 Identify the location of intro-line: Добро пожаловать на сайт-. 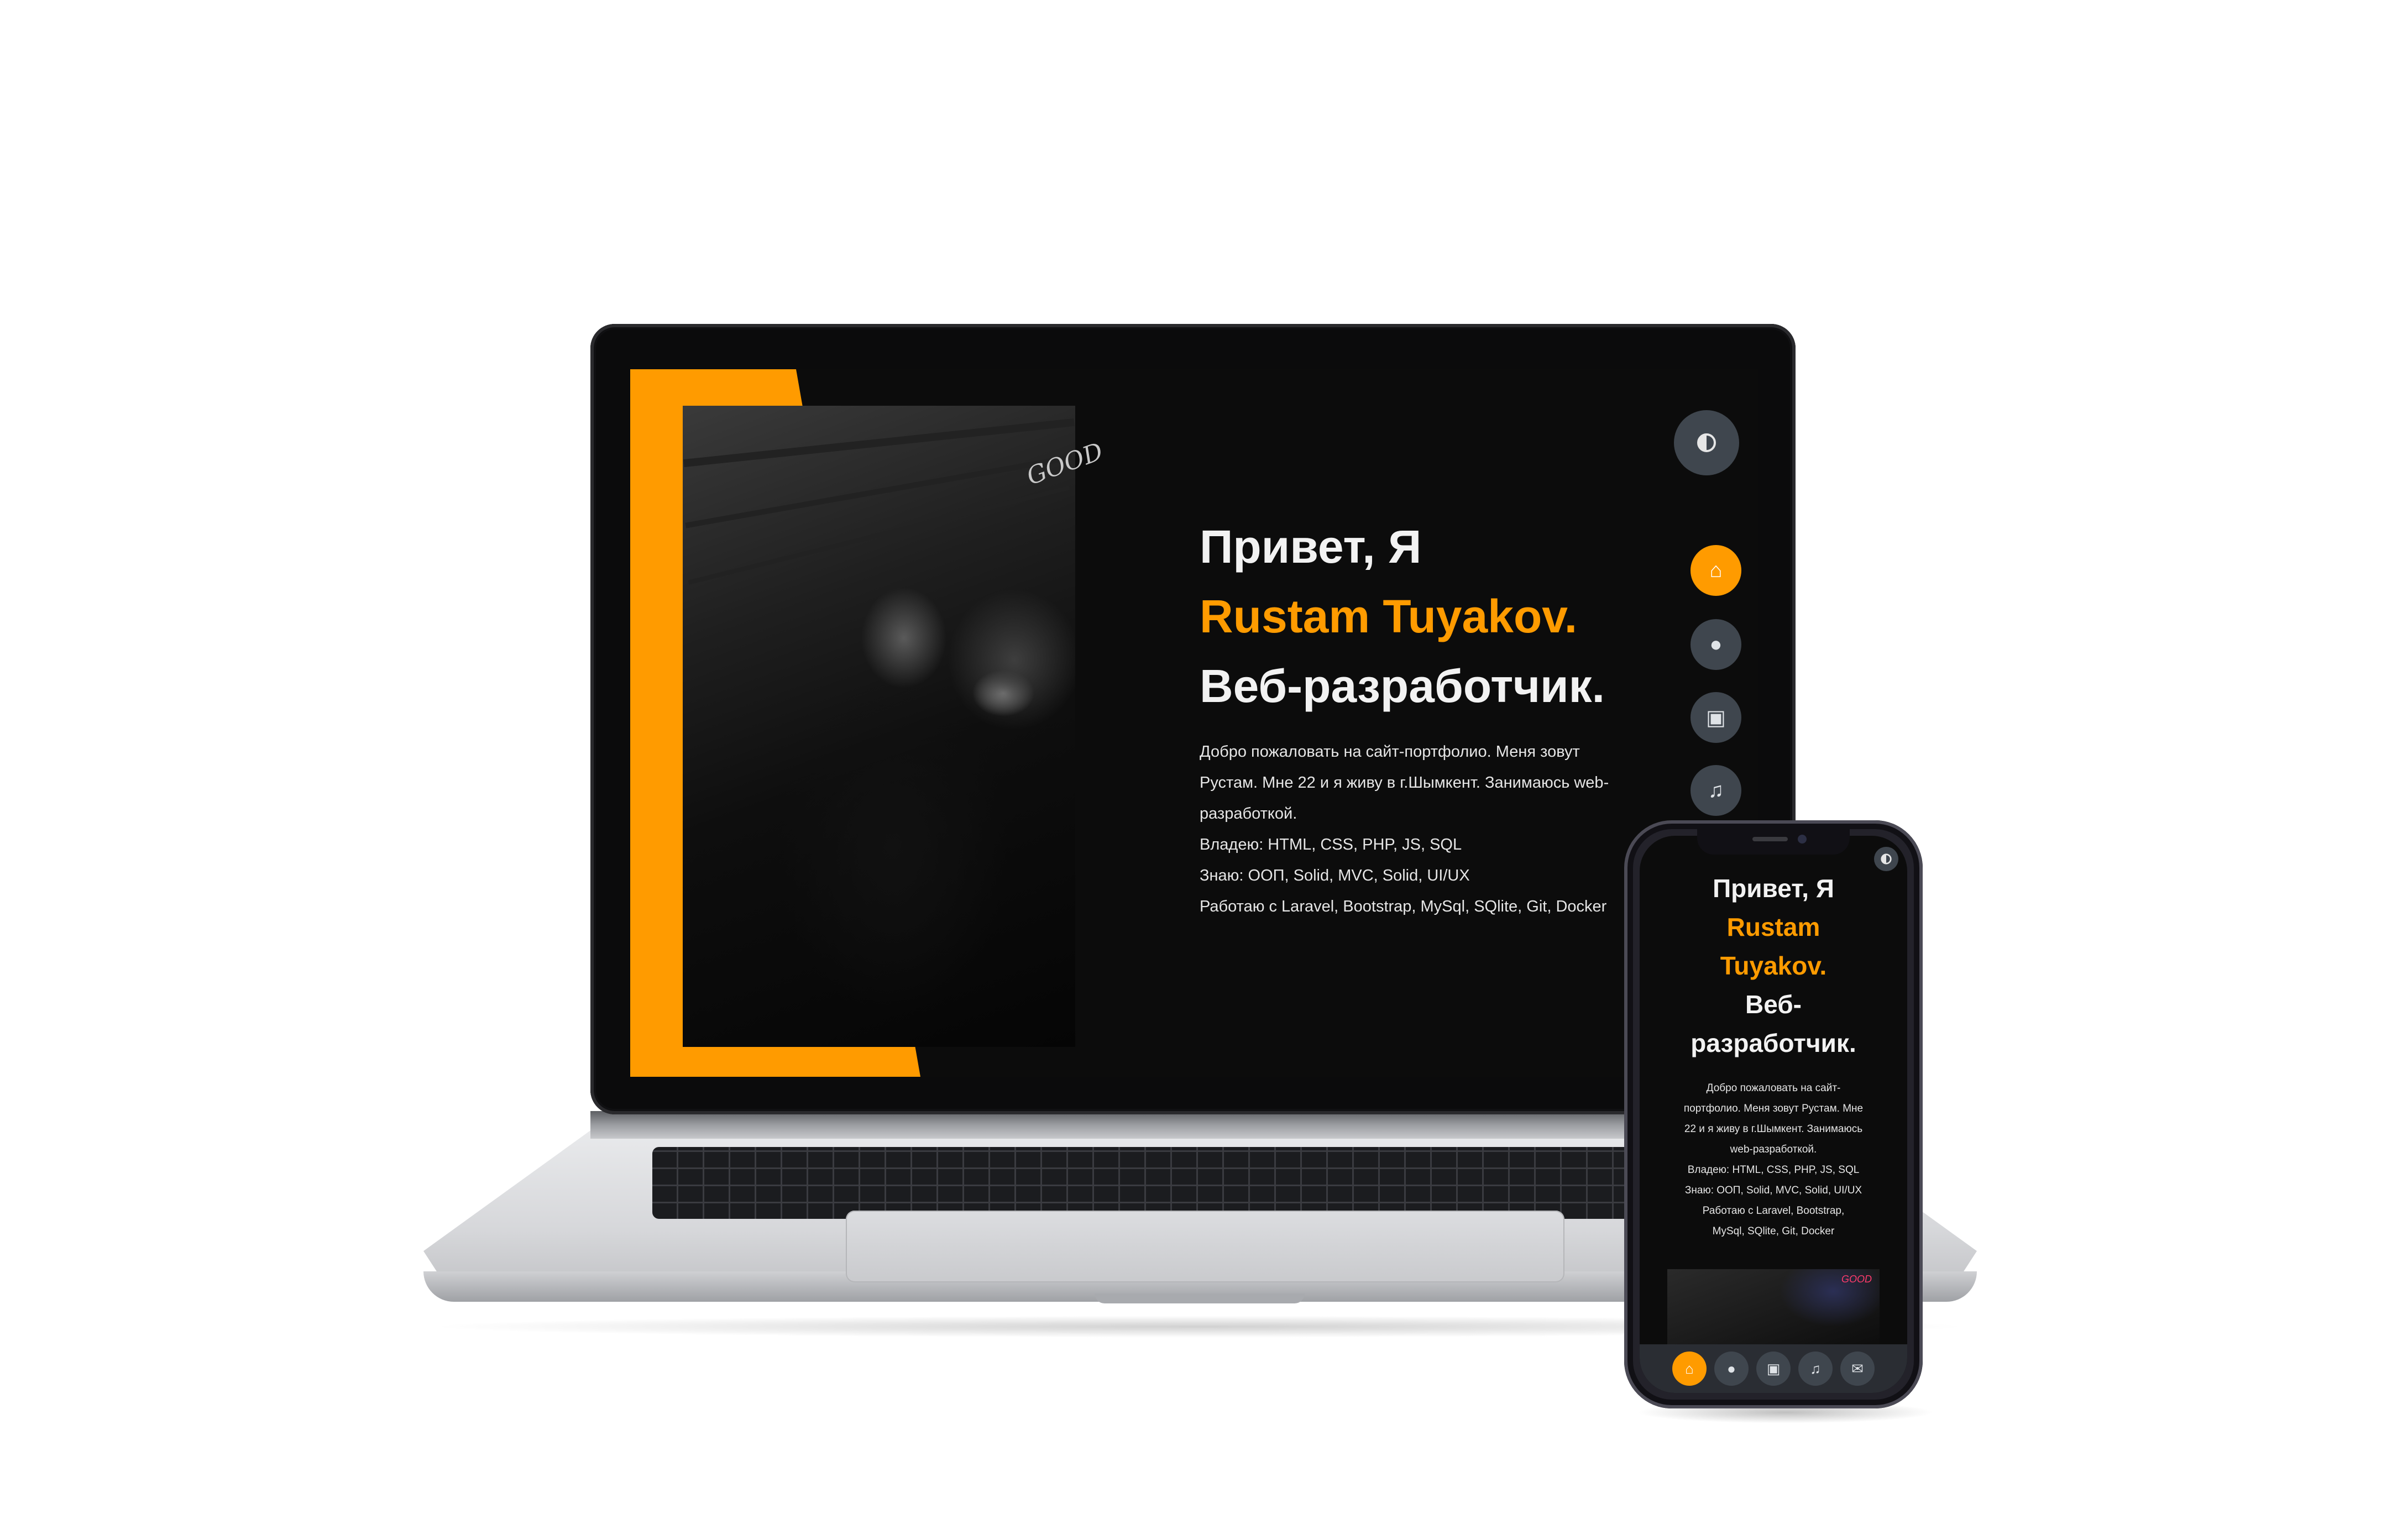
(1773, 1088).